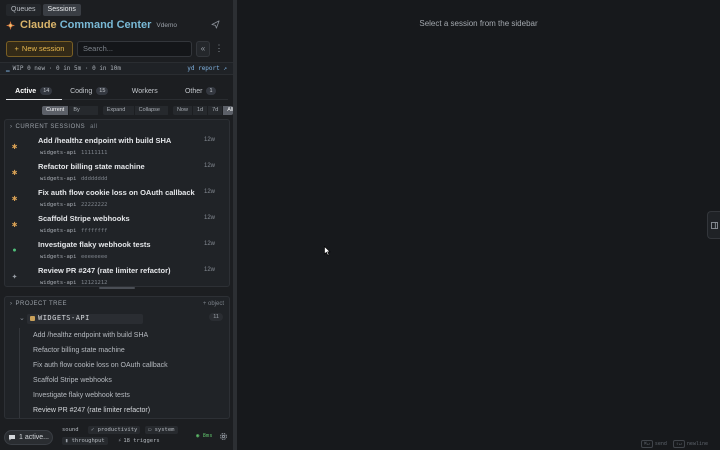 The width and height of the screenshot is (720, 450). I want to click on monitor-icon: ▭, so click(151, 430).